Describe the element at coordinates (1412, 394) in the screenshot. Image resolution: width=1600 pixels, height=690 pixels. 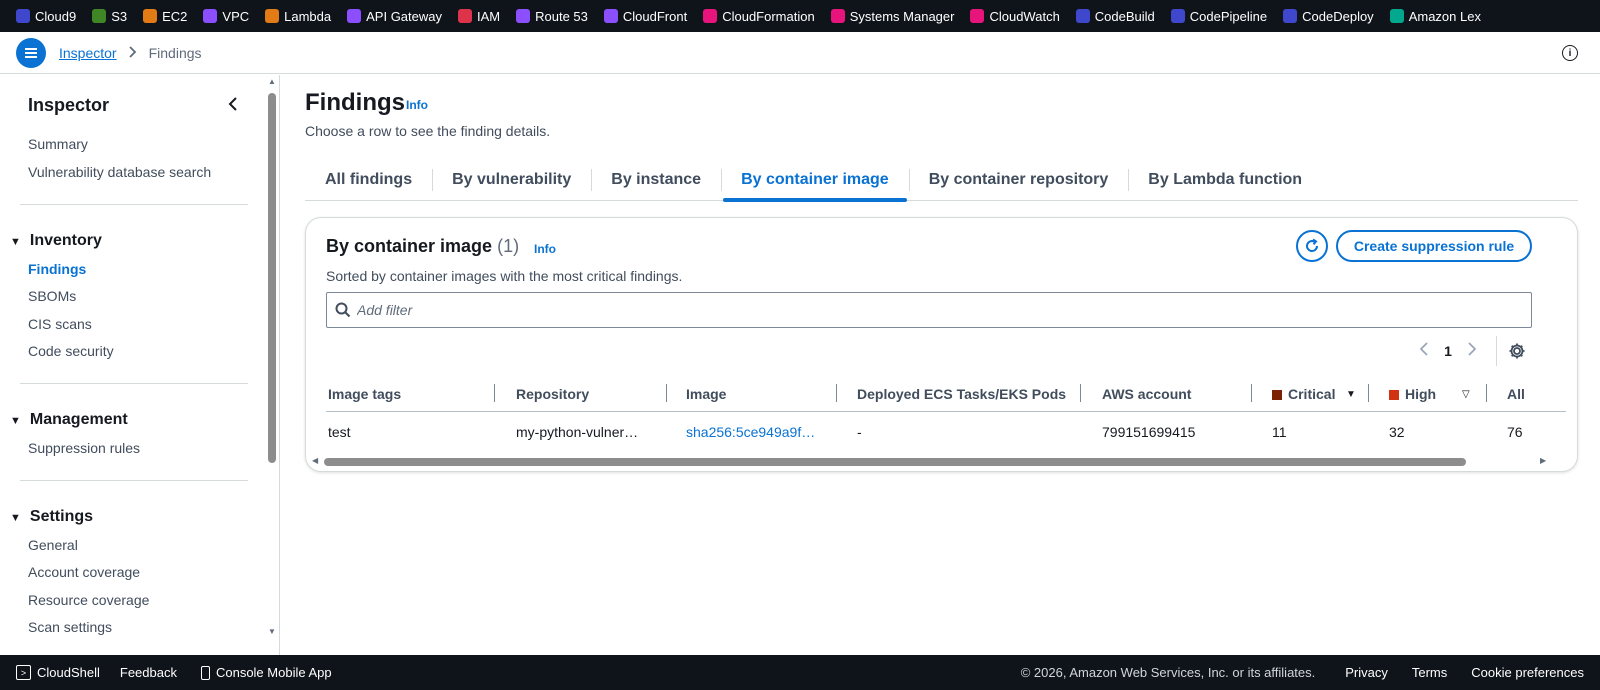
I see `column-header-high: High` at that location.